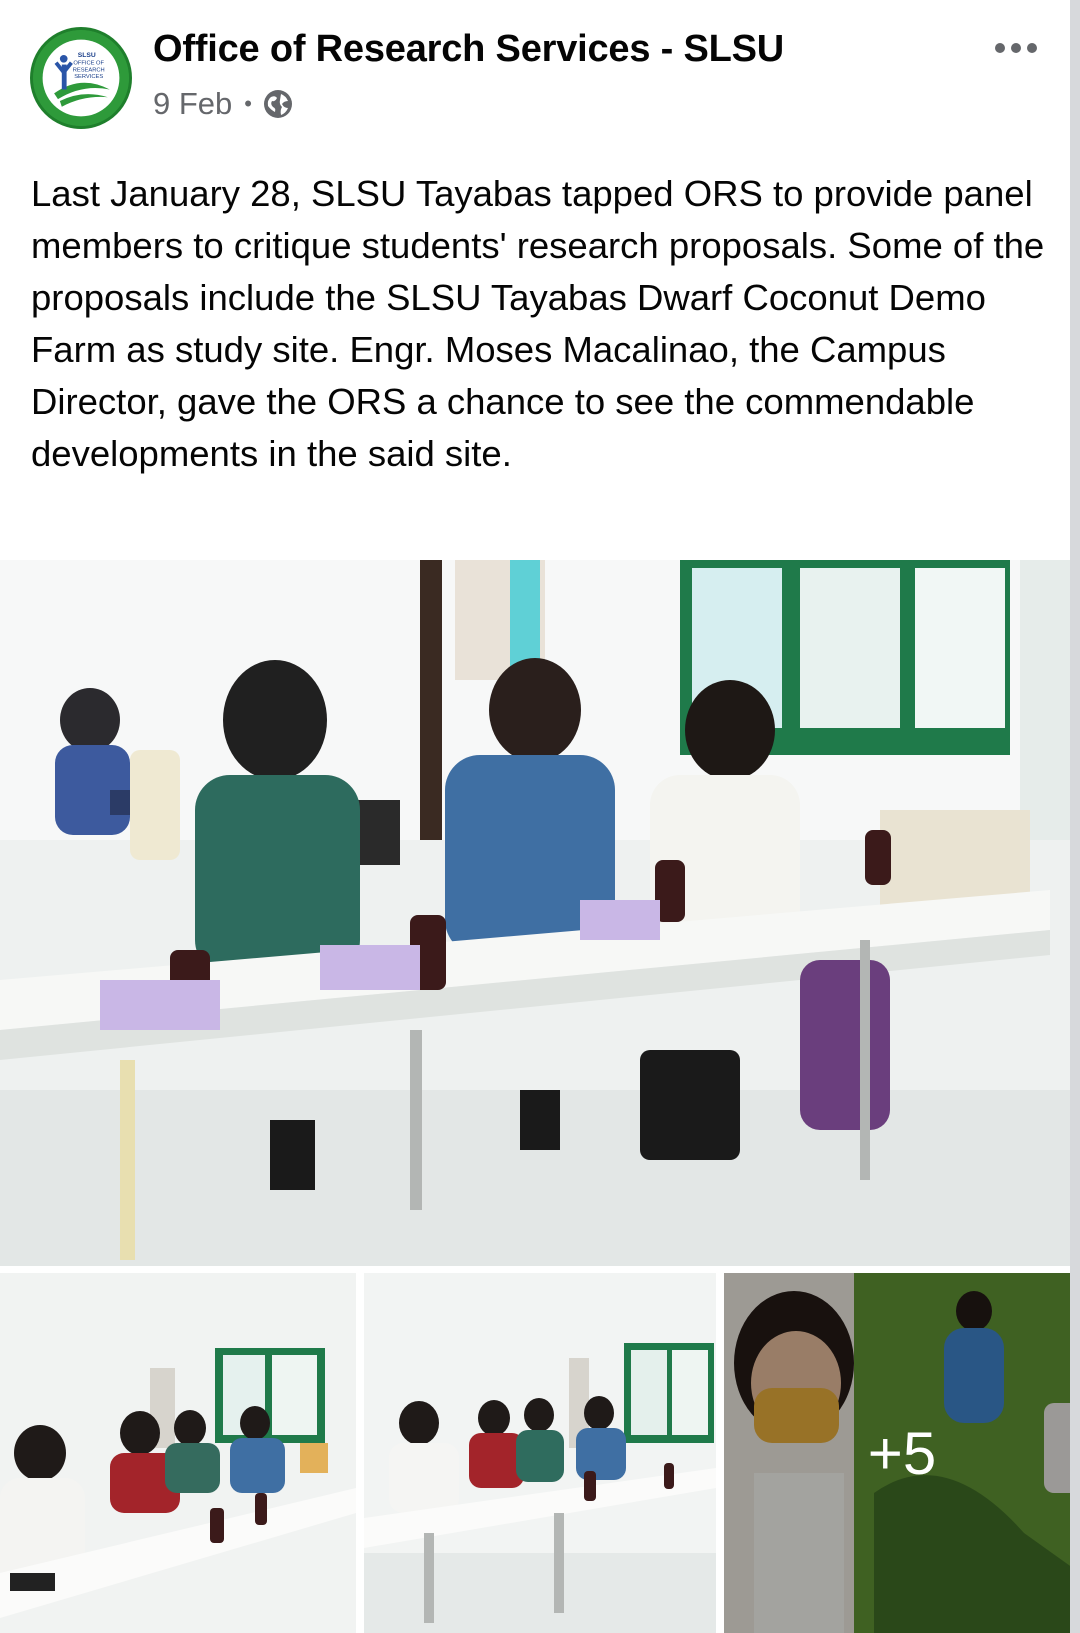 The width and height of the screenshot is (1080, 1633). I want to click on post-date: 9 Feb, so click(192, 104).